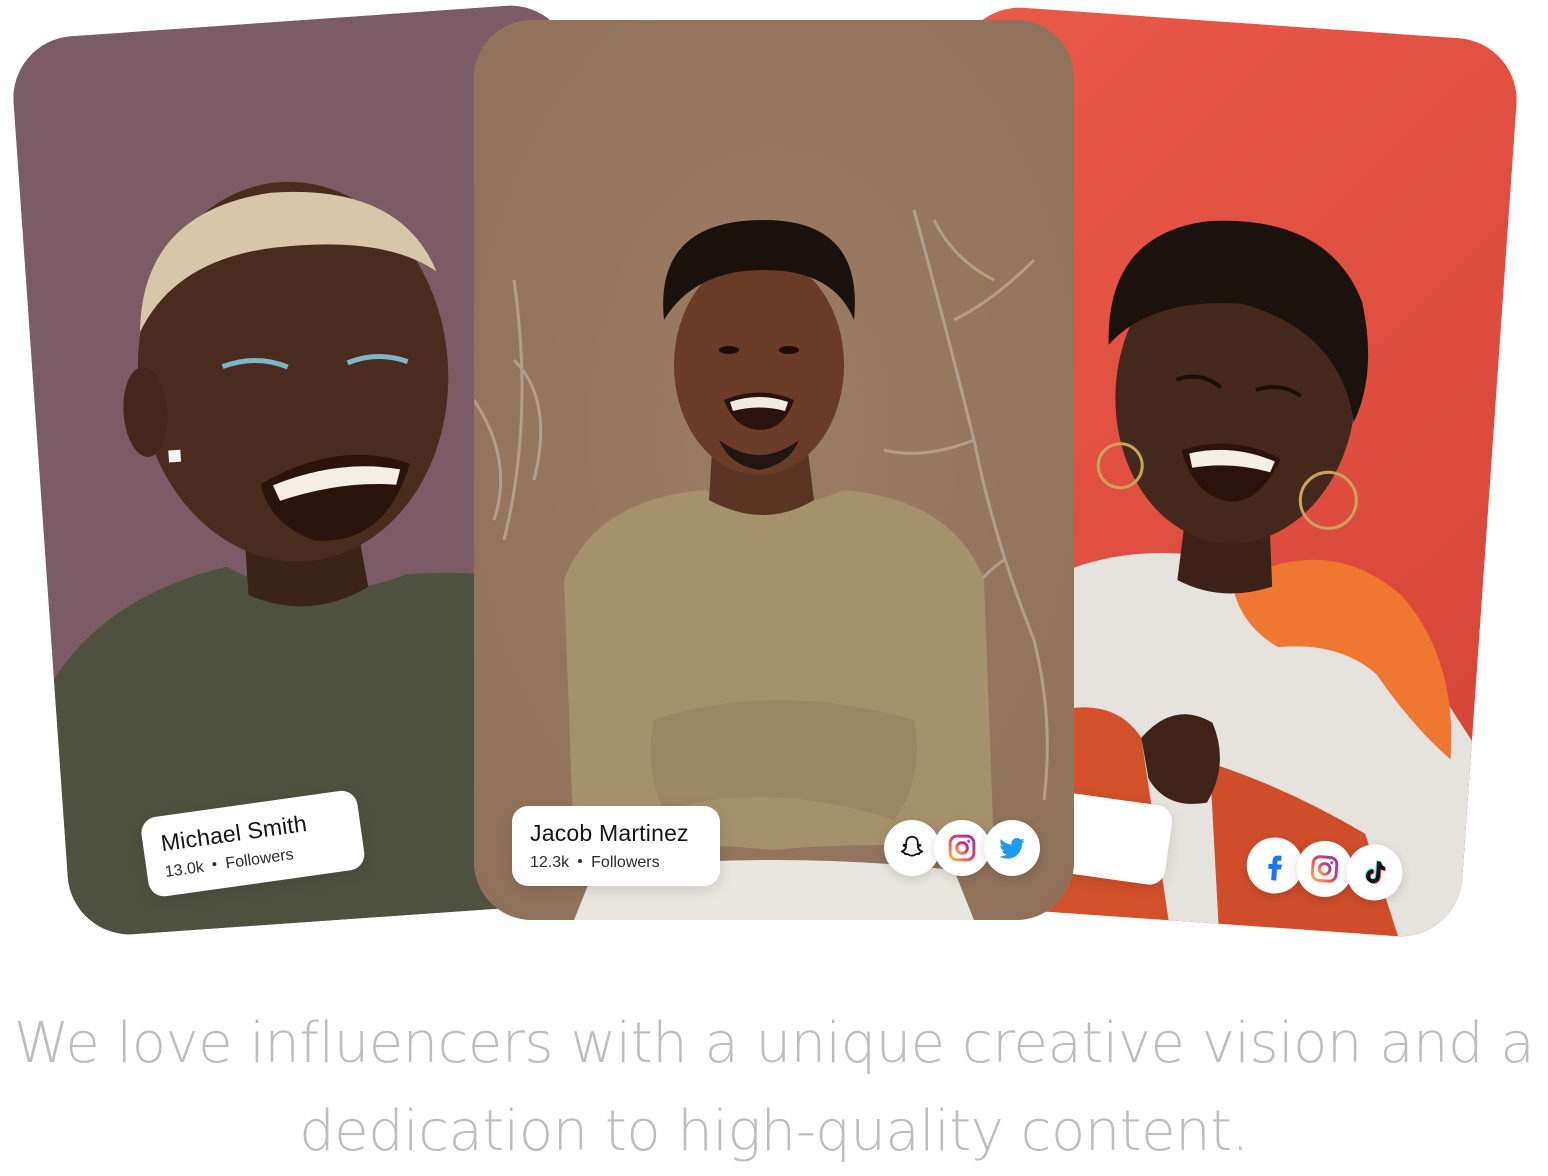 The image size is (1548, 1176). Describe the element at coordinates (184, 870) in the screenshot. I see `followers-number: 13.0k` at that location.